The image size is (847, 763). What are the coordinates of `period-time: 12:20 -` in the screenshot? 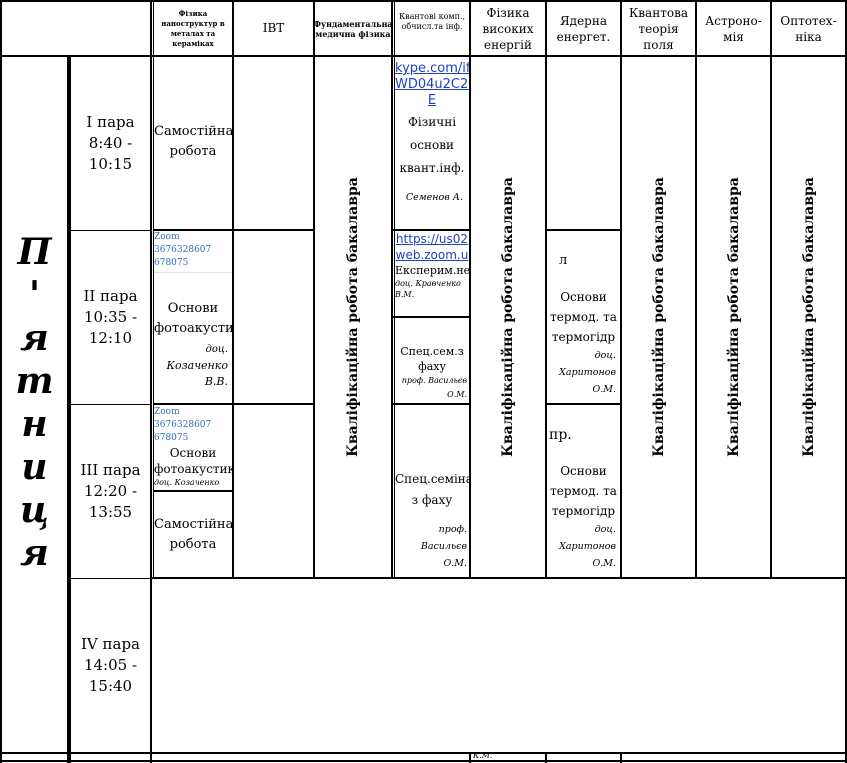 It's located at (110, 491).